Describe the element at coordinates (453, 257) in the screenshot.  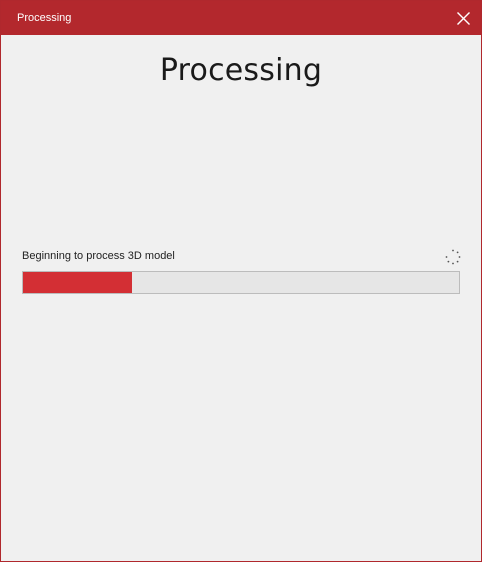
I see `loading-spinner-icon` at that location.